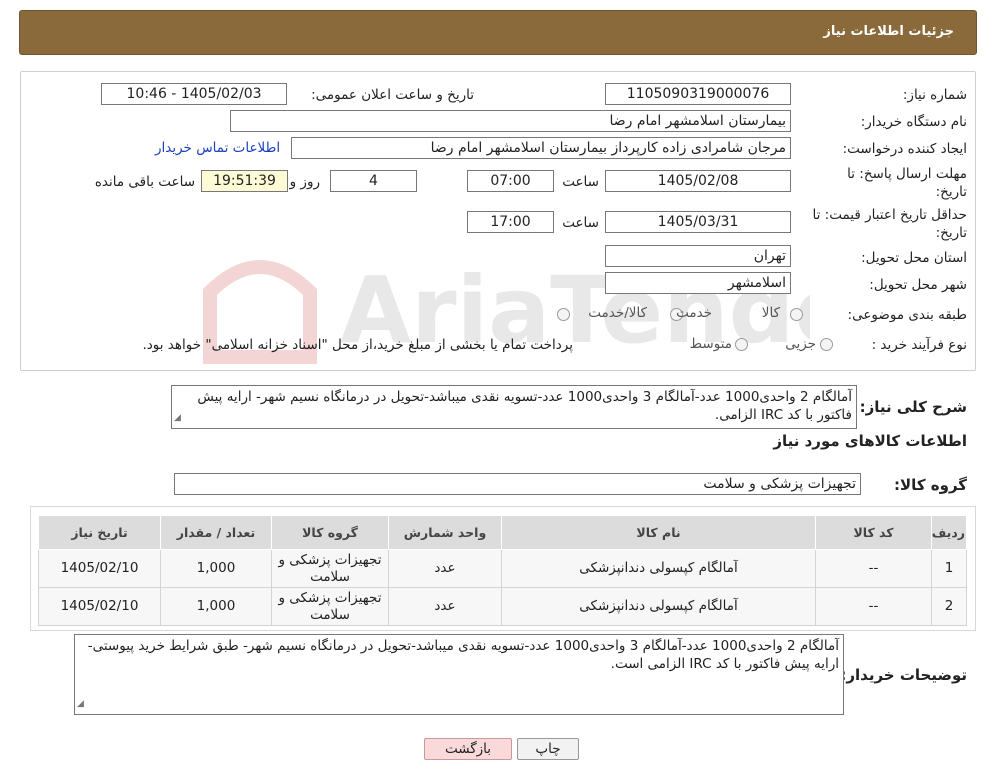  I want to click on col-header-row-number: ردیف, so click(949, 532).